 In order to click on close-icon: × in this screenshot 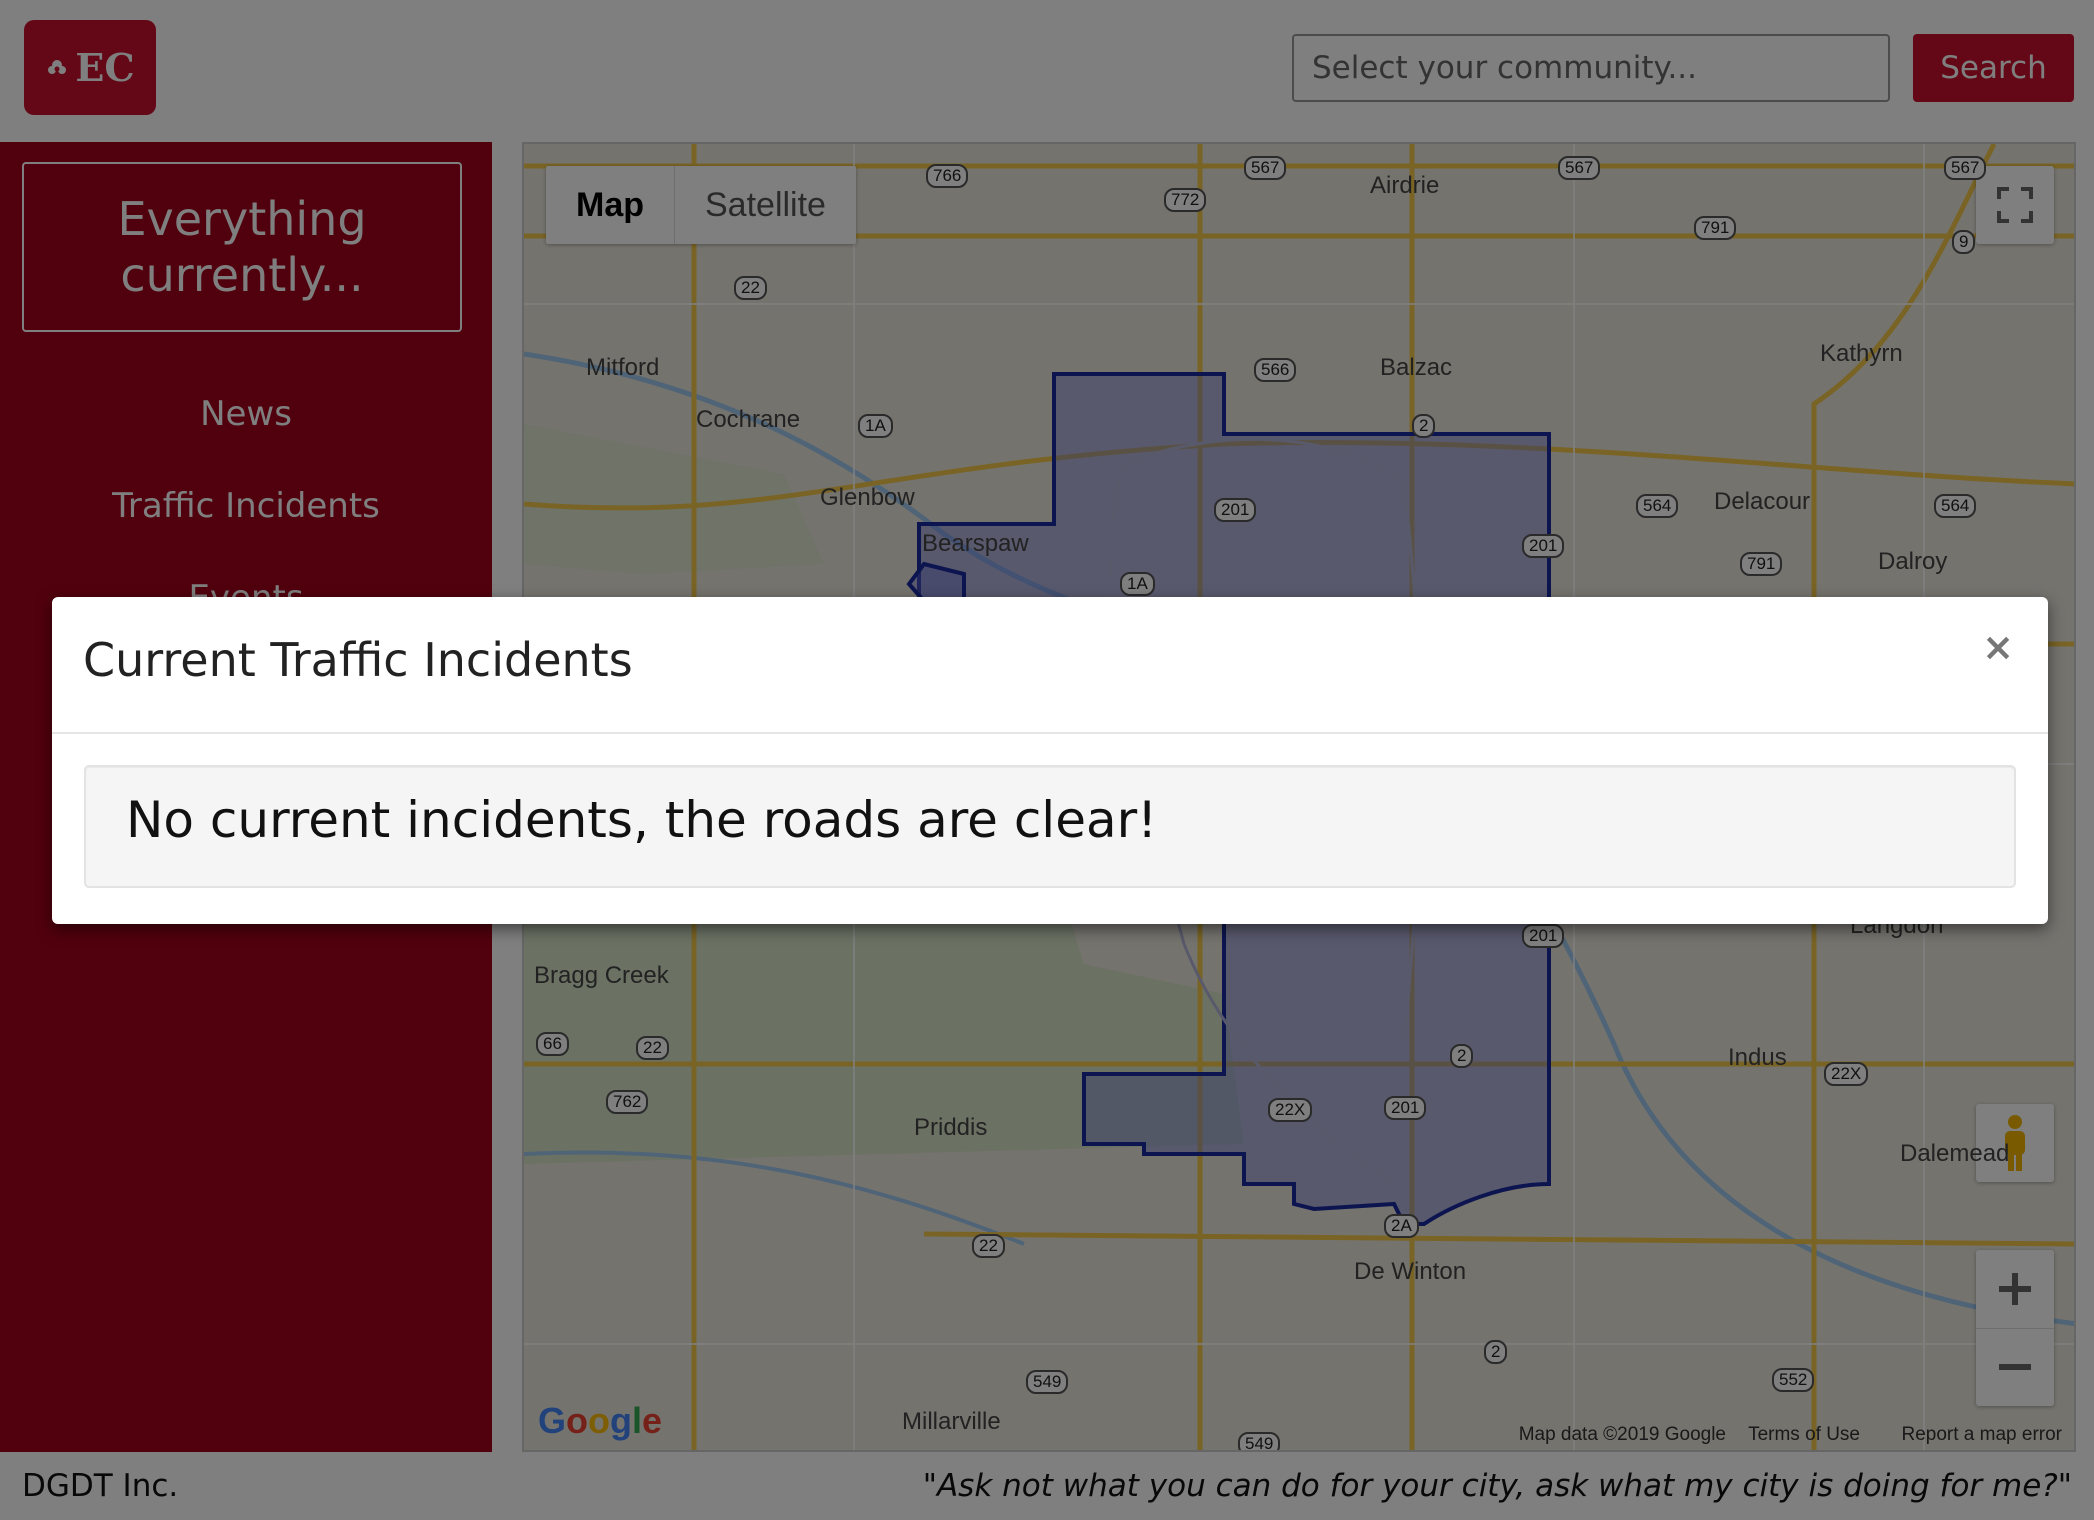, I will do `click(1998, 647)`.